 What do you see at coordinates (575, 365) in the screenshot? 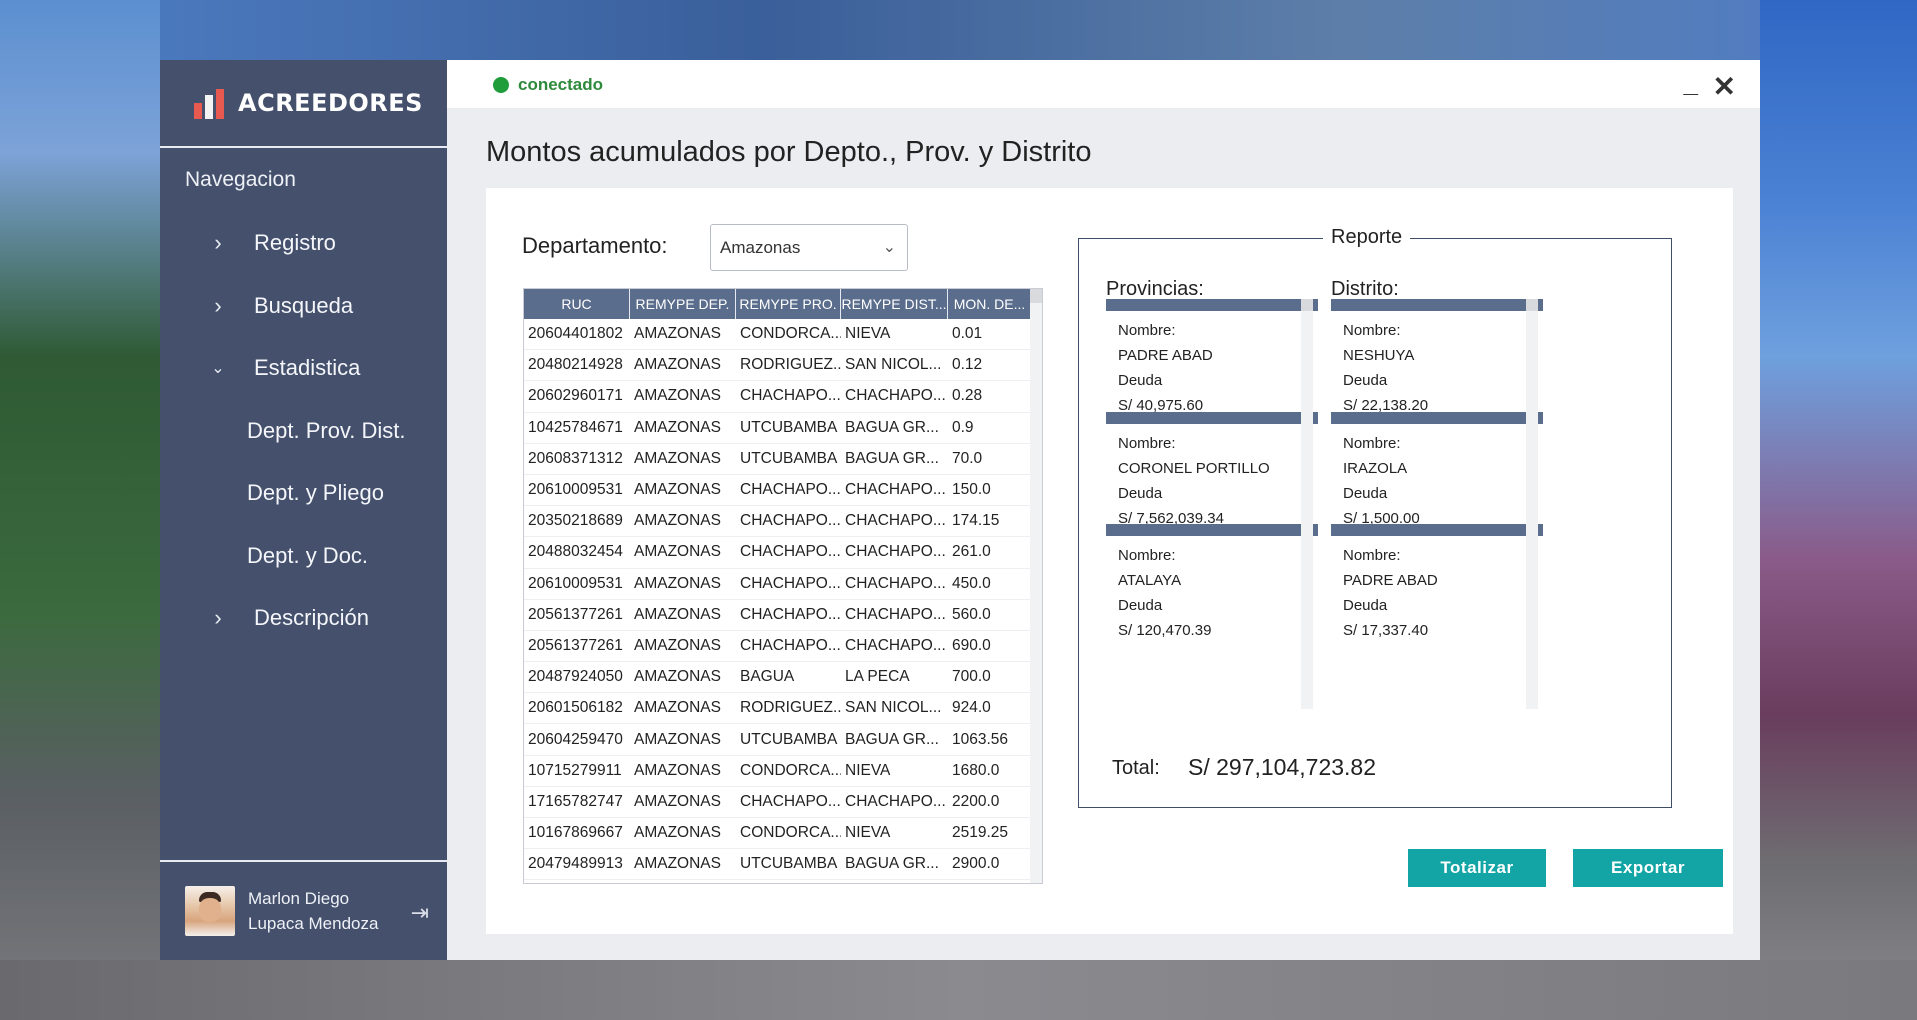
I see `table-cell: 20480214928` at bounding box center [575, 365].